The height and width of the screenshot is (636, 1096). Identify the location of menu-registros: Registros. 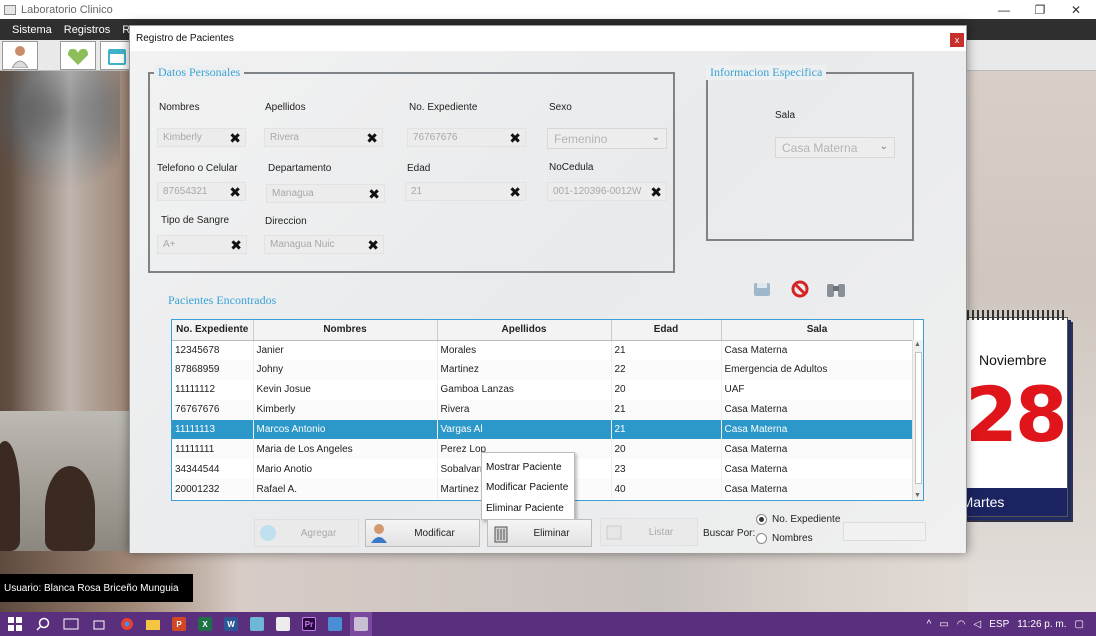
(87, 30).